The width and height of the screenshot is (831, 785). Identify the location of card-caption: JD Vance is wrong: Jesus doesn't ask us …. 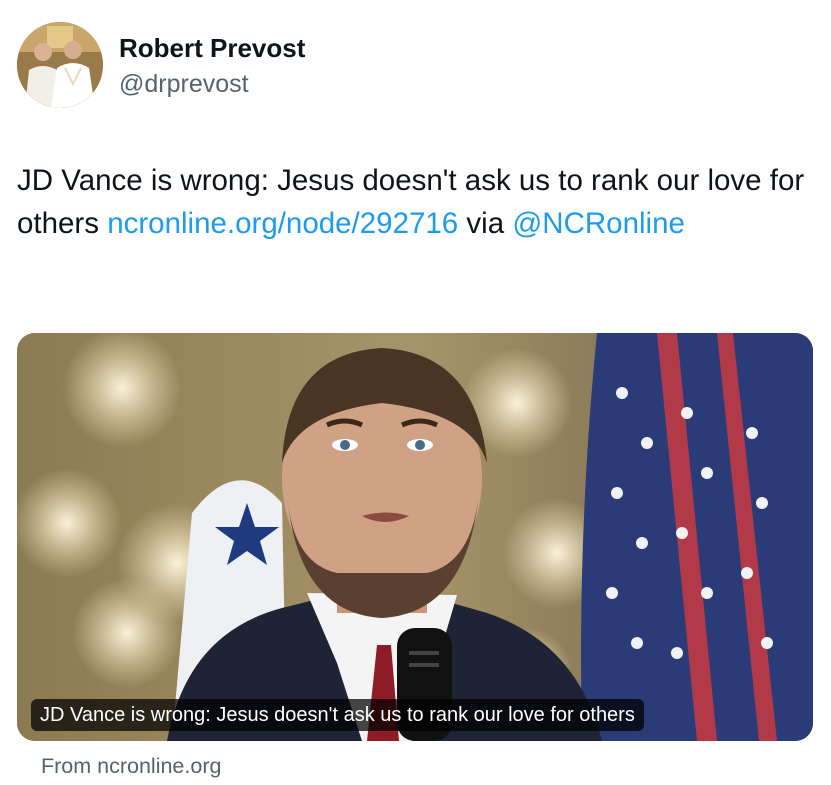
(337, 715).